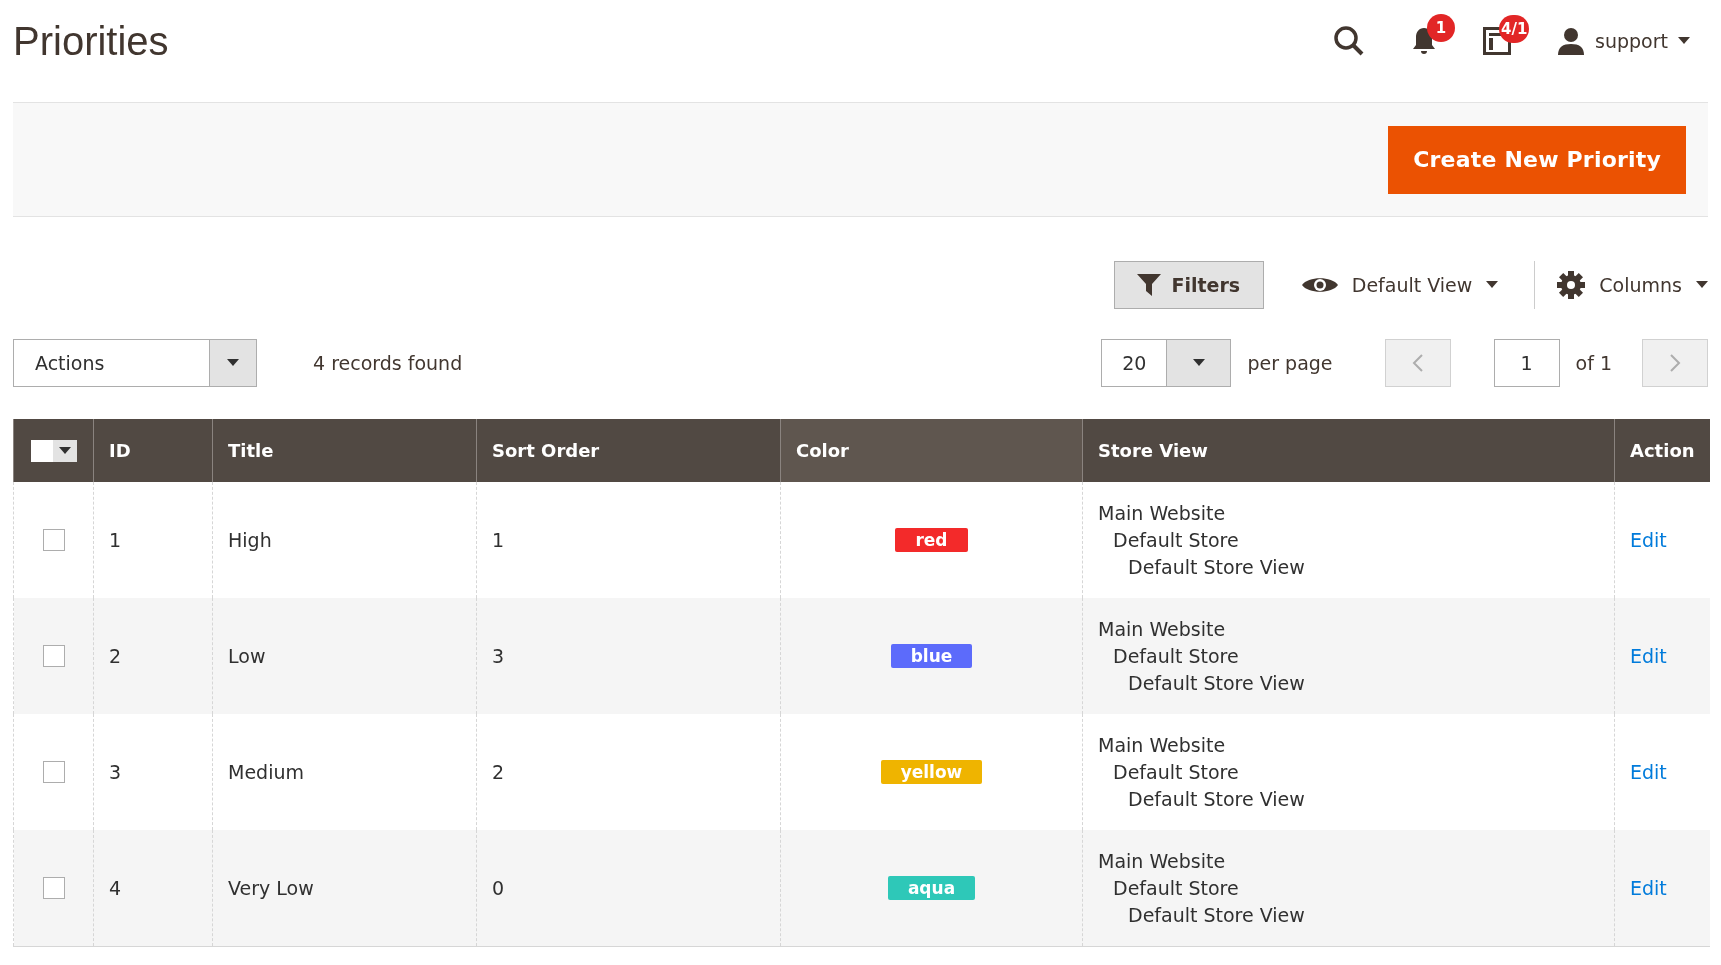 Image resolution: width=1721 pixels, height=965 pixels. What do you see at coordinates (153, 888) in the screenshot?
I see `table-cell: 4` at bounding box center [153, 888].